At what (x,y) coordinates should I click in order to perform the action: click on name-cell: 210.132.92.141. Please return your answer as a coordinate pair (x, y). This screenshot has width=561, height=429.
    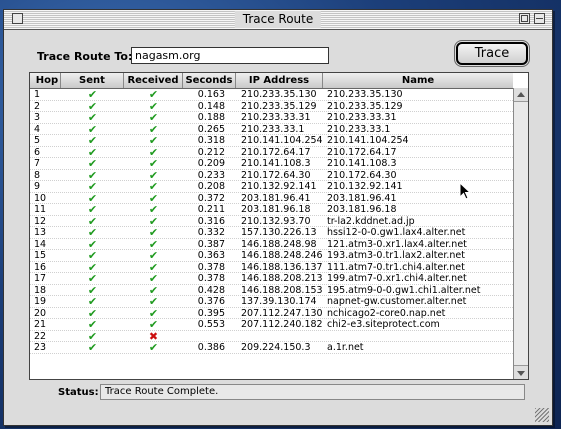
    Looking at the image, I should click on (365, 186).